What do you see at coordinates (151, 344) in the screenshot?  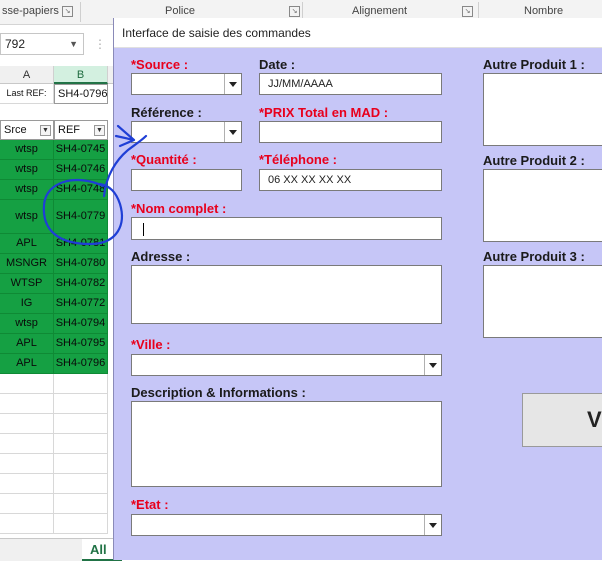 I see `ville-label: *Ville :` at bounding box center [151, 344].